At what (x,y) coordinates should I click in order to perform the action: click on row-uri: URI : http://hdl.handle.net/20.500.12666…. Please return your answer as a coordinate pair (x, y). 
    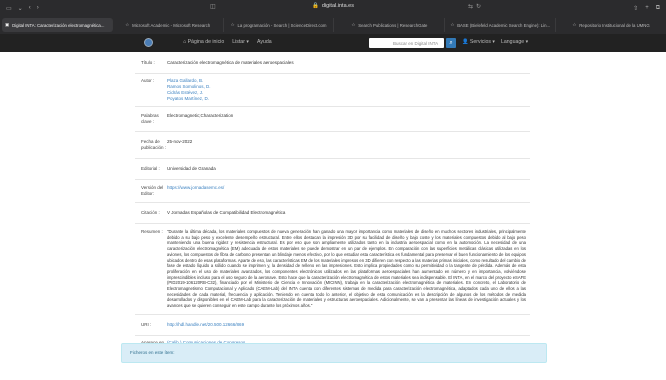
    Looking at the image, I should click on (332, 325).